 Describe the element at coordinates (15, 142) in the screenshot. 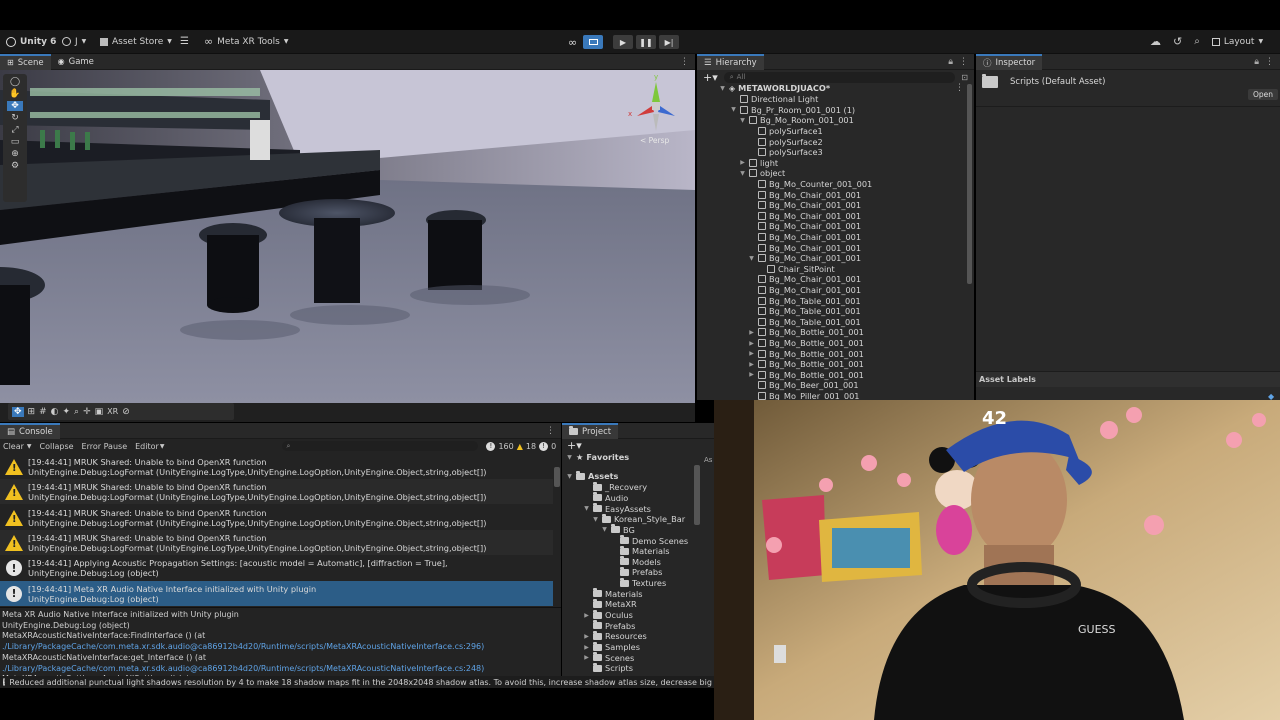

I see `rect-tool-icon: ▭` at that location.